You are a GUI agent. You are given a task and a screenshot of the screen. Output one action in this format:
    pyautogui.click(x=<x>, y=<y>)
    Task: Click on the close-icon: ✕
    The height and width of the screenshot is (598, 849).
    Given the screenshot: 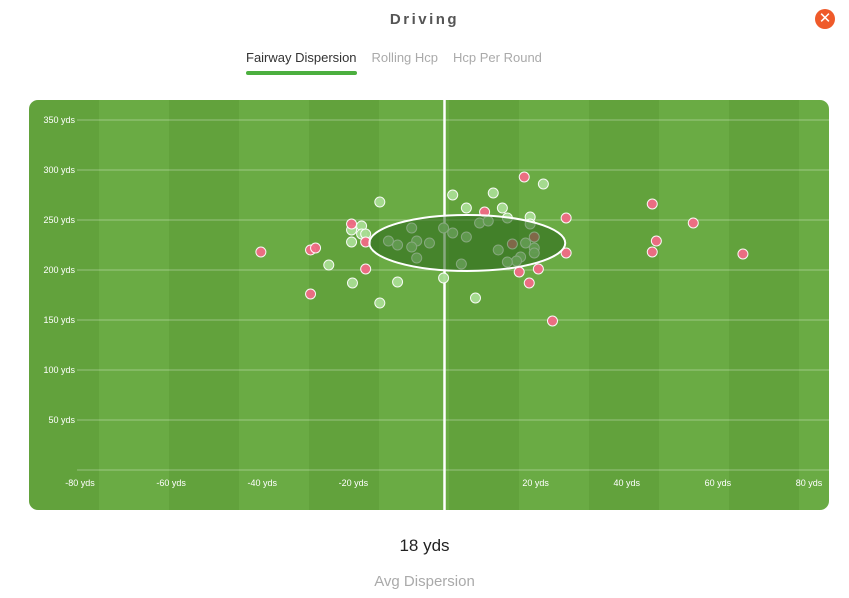 What is the action you would take?
    pyautogui.click(x=825, y=18)
    